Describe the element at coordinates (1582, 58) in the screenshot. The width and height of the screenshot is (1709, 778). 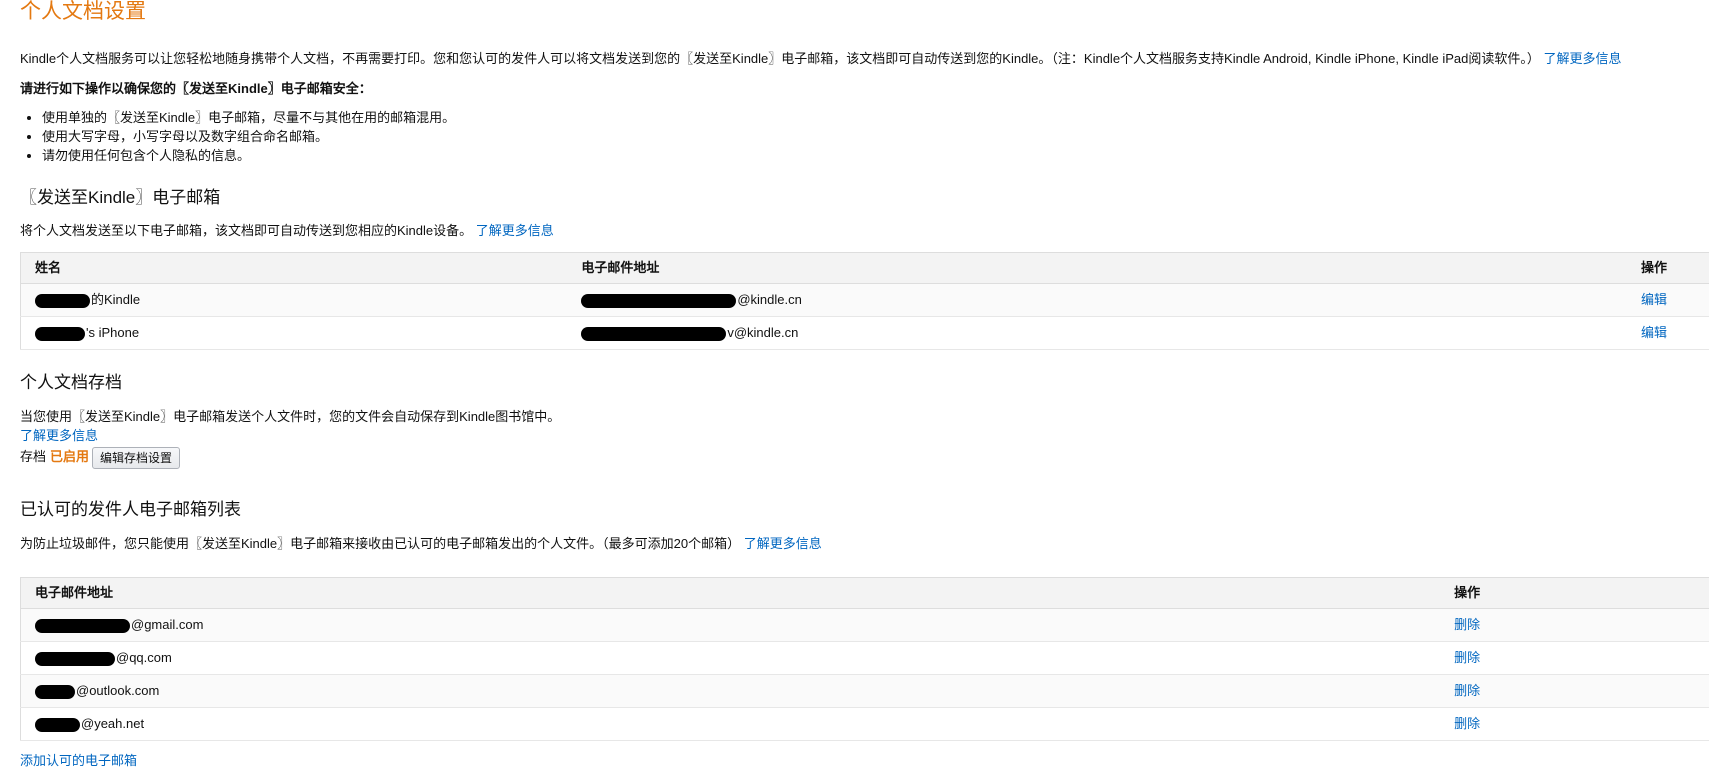
I see `intro-learn-more-link: 了解更多信息` at that location.